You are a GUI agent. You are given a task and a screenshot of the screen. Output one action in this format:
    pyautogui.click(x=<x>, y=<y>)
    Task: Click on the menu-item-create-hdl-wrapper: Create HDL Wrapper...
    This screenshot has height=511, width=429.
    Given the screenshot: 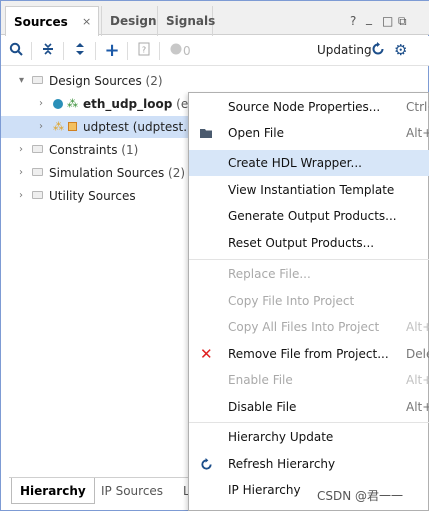 What is the action you would take?
    pyautogui.click(x=309, y=163)
    